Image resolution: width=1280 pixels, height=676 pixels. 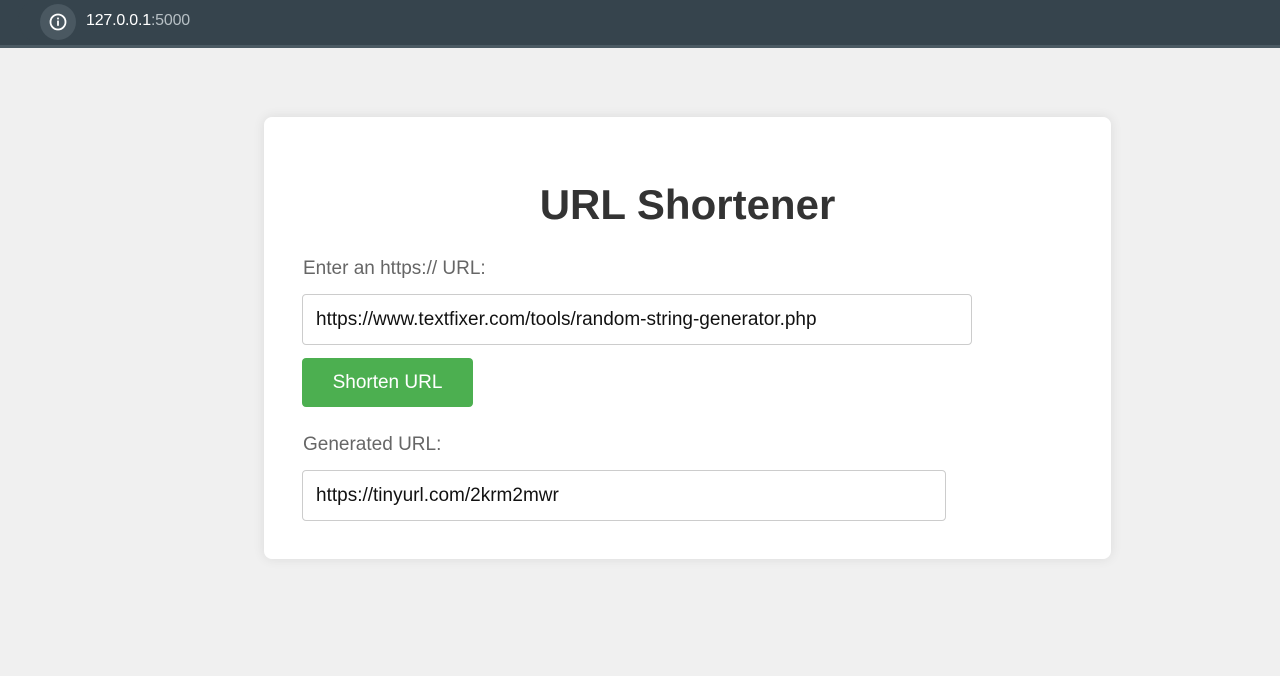 What do you see at coordinates (387, 382) in the screenshot?
I see `shorten-url-button: Shorten URL` at bounding box center [387, 382].